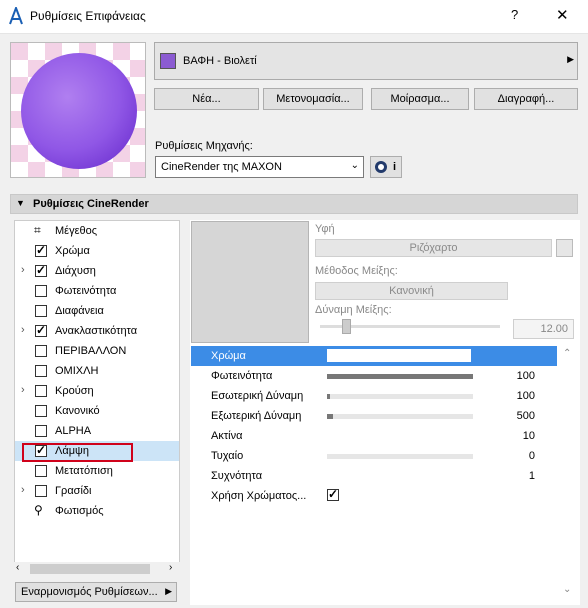 The height and width of the screenshot is (608, 588). Describe the element at coordinates (366, 61) in the screenshot. I see `material-selector: ΒΑΦΗ - Βιολετί ▶` at that location.